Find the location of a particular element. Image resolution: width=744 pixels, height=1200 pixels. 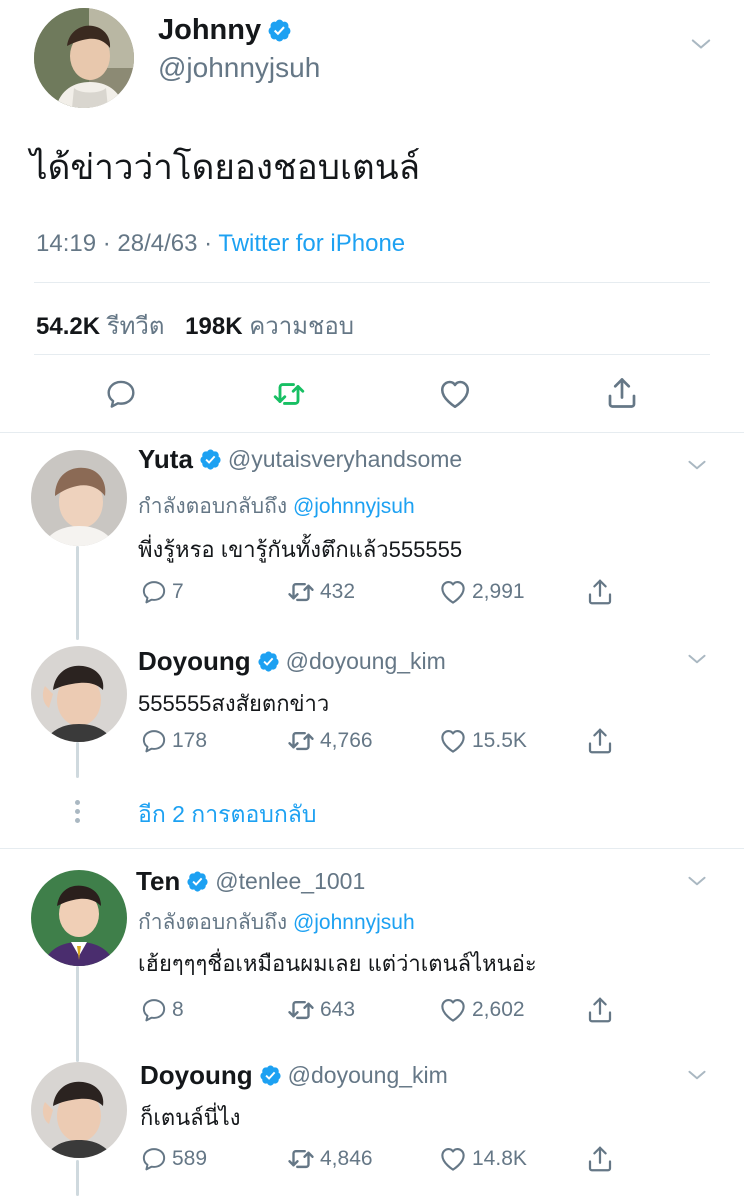

retweet-count: 643 is located at coordinates (338, 1009).